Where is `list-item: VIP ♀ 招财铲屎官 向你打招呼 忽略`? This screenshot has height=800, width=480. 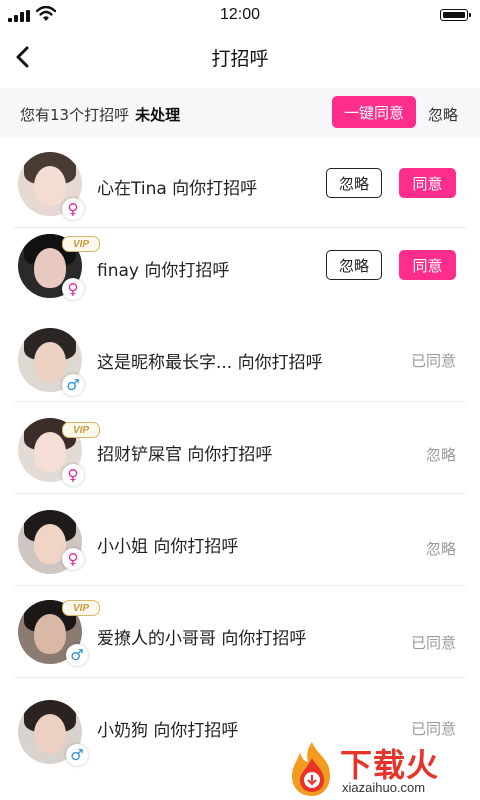 list-item: VIP ♀ 招财铲屎官 向你打招呼 忽略 is located at coordinates (240, 450).